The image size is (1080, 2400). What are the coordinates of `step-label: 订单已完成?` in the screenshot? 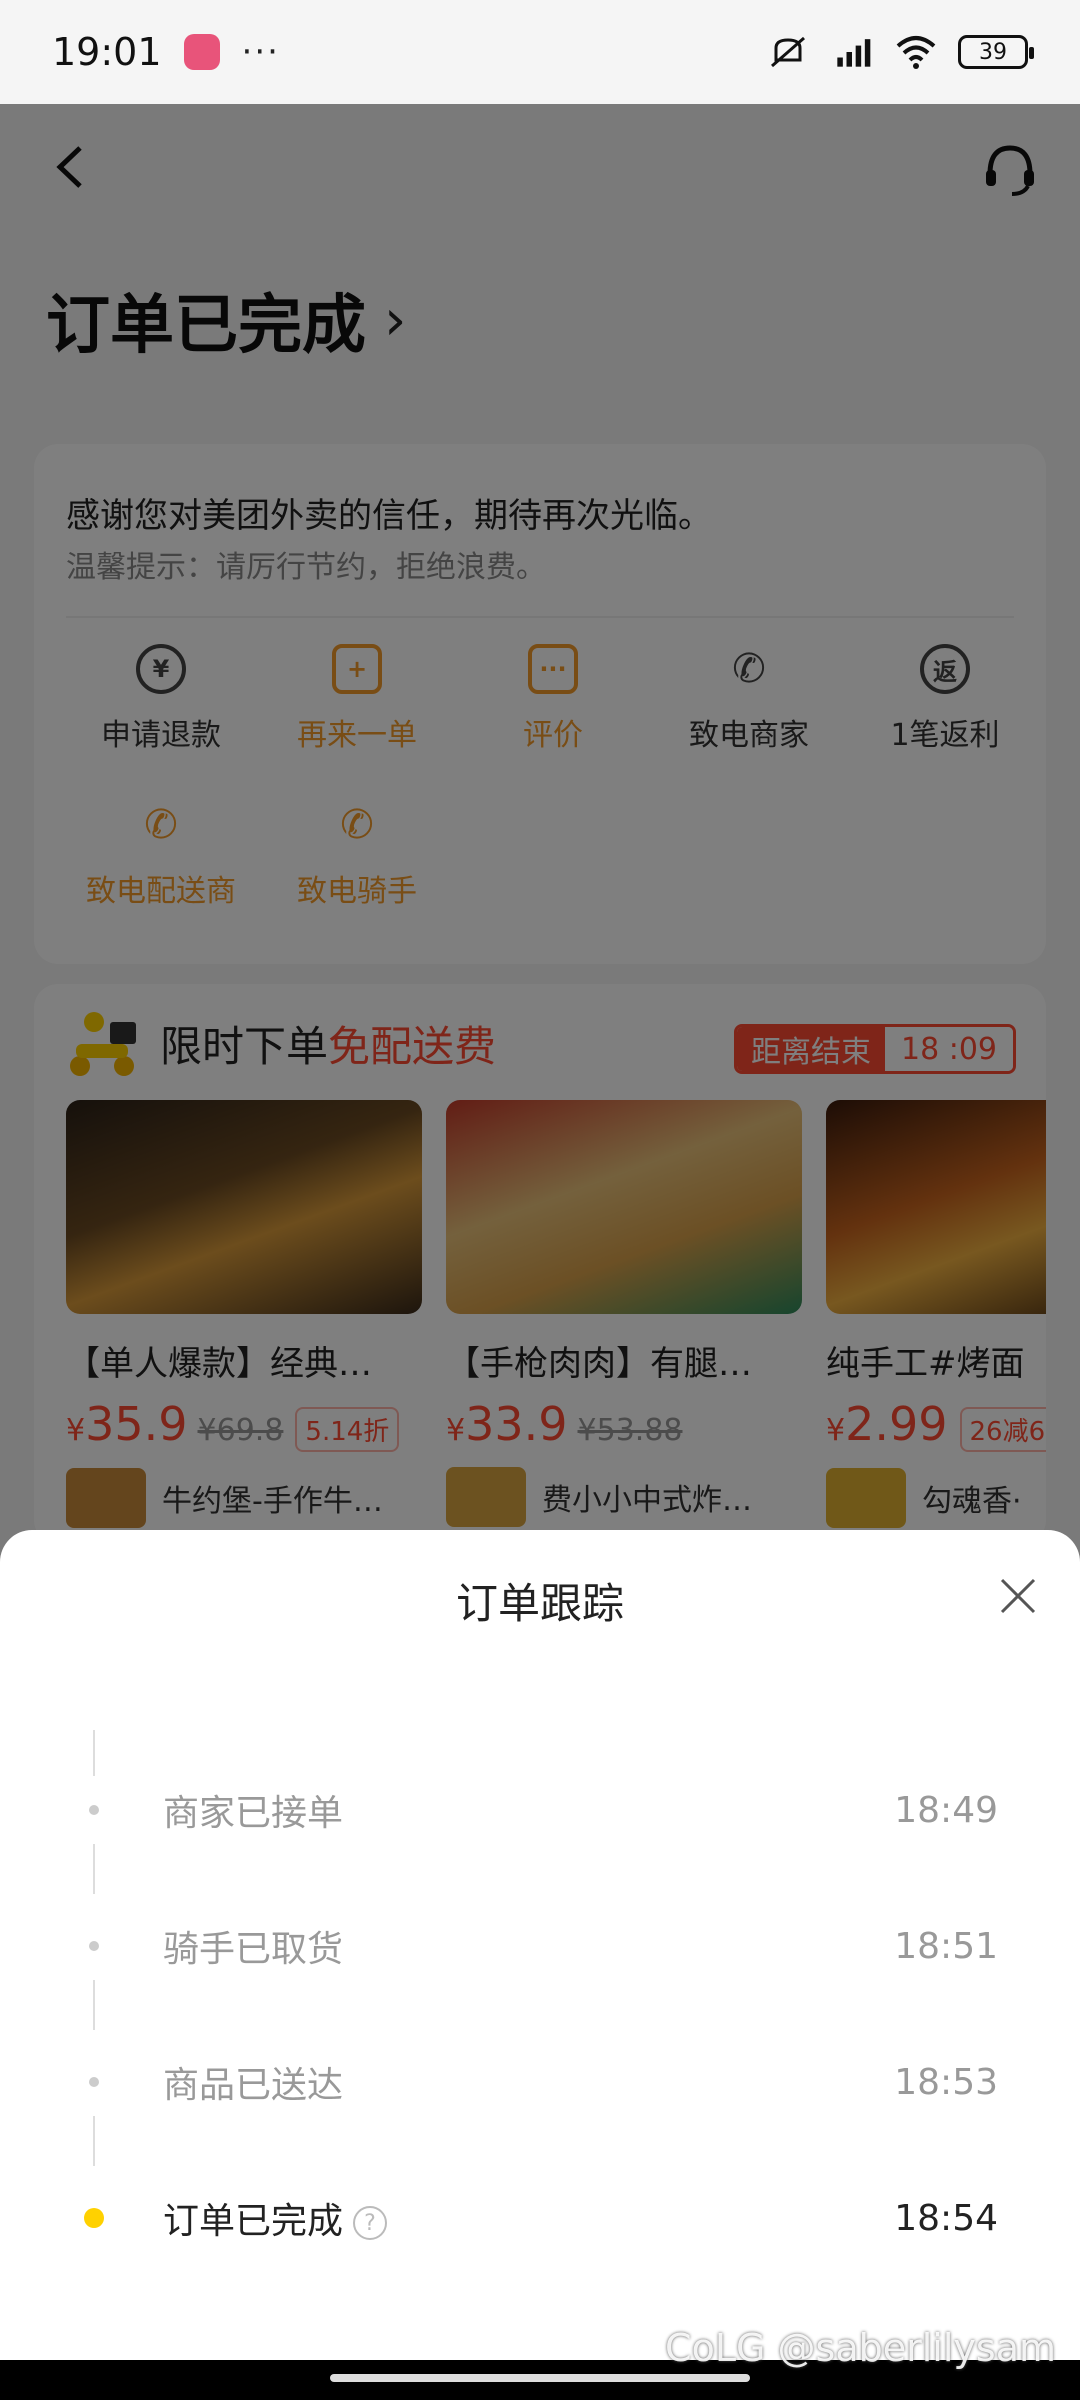 It's located at (275, 2218).